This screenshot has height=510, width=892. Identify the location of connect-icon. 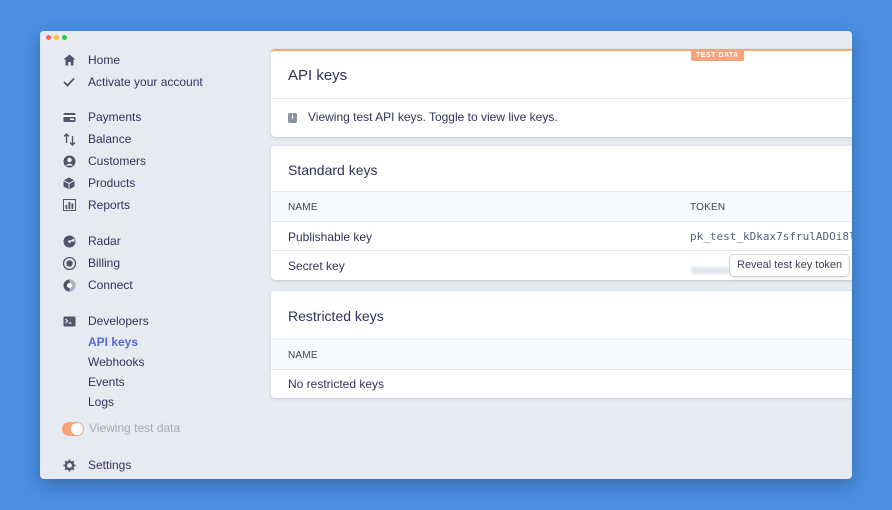
(69, 285).